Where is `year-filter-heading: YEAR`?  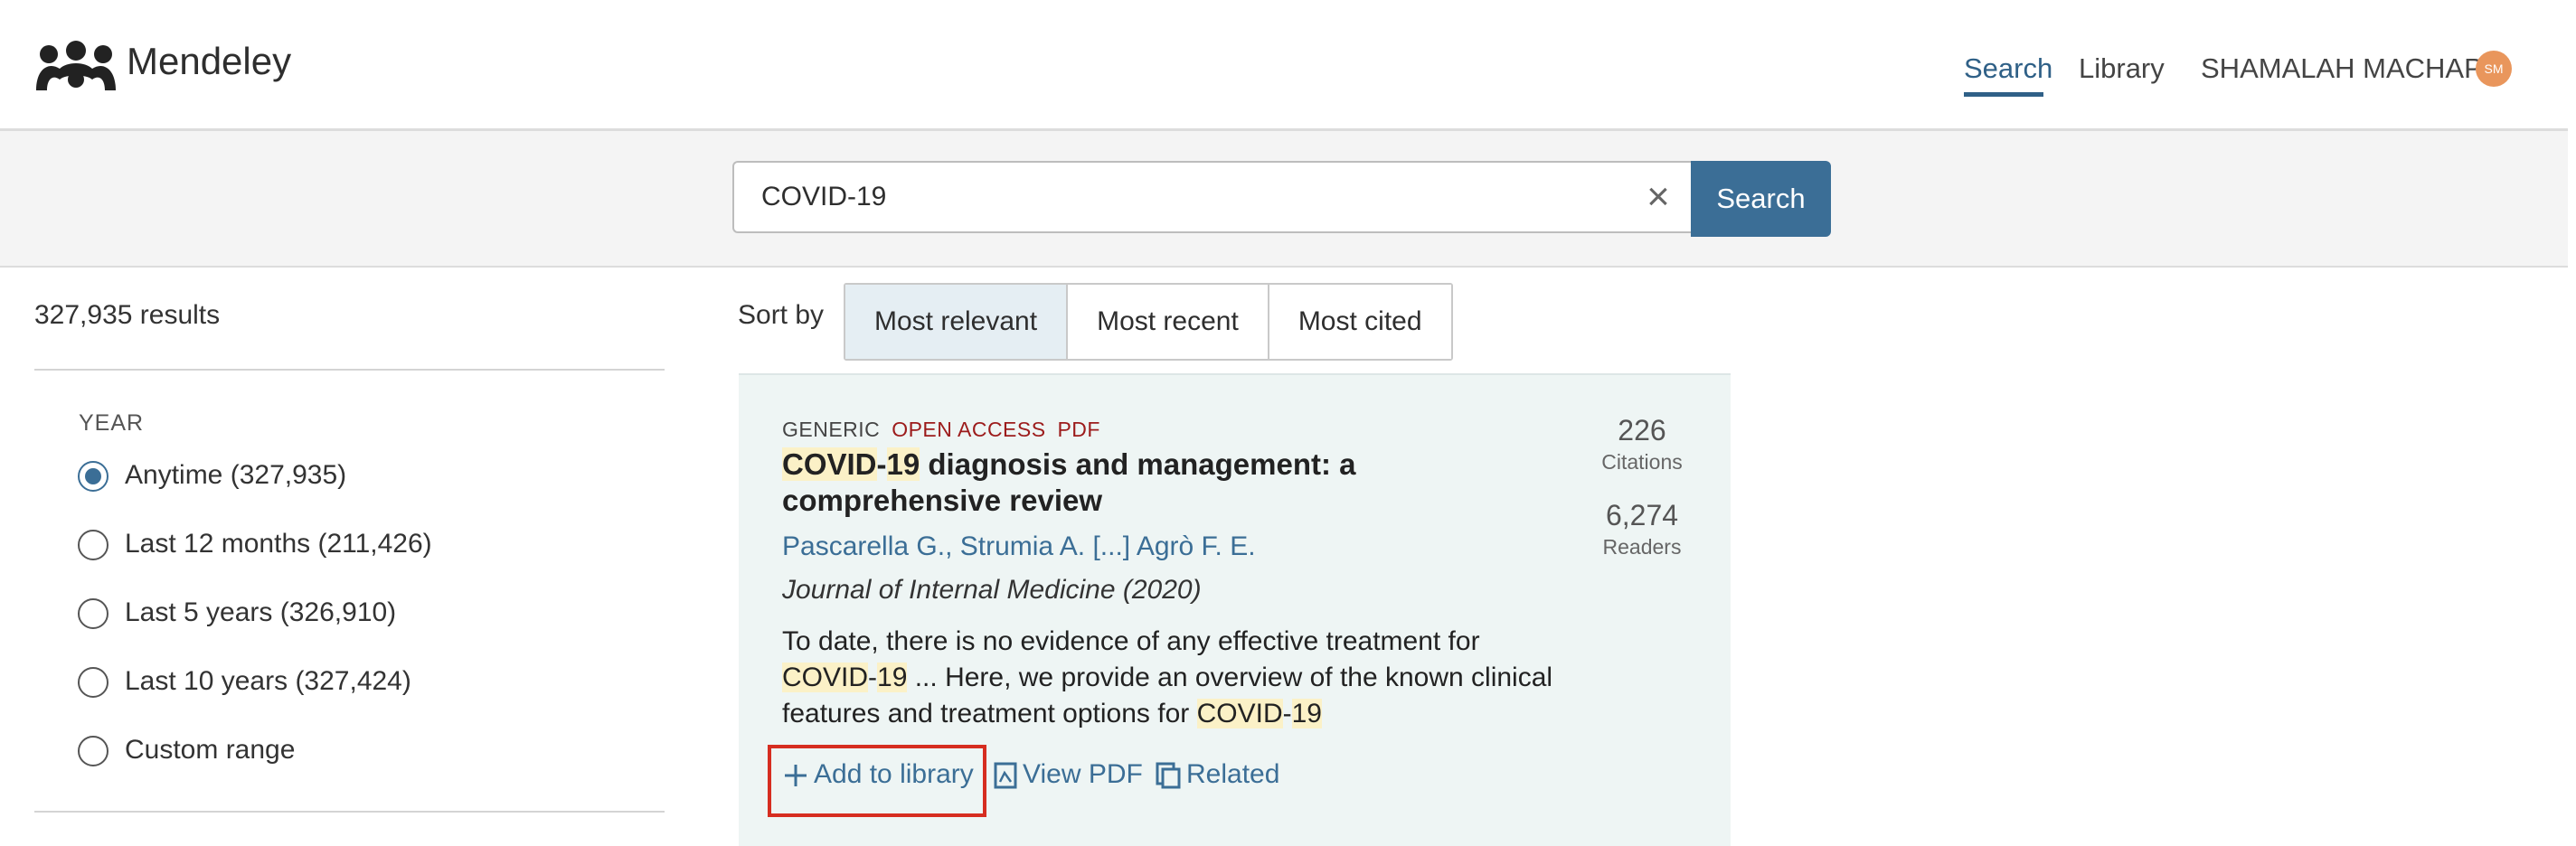
year-filter-heading: YEAR is located at coordinates (112, 423).